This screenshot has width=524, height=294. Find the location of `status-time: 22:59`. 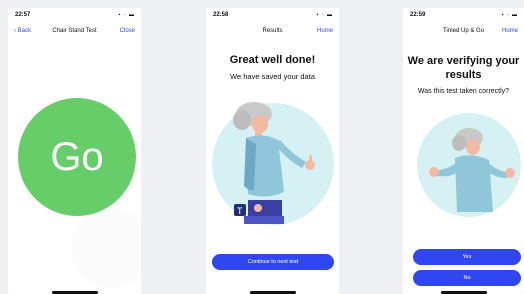

status-time: 22:59 is located at coordinates (418, 15).